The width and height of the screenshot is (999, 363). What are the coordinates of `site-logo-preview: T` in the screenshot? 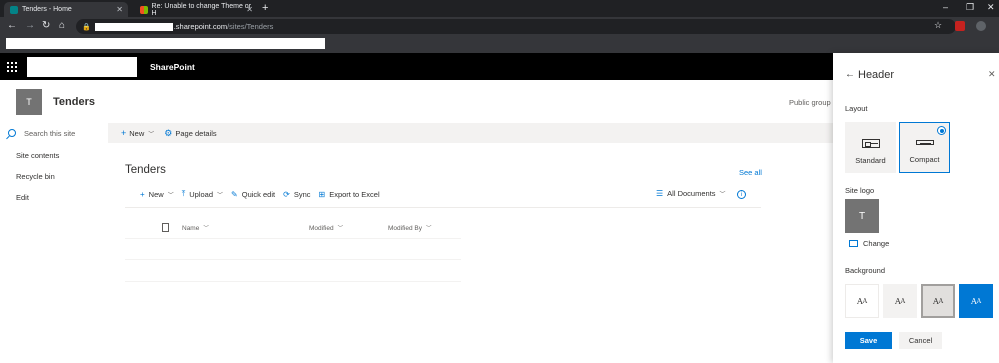 It's located at (862, 216).